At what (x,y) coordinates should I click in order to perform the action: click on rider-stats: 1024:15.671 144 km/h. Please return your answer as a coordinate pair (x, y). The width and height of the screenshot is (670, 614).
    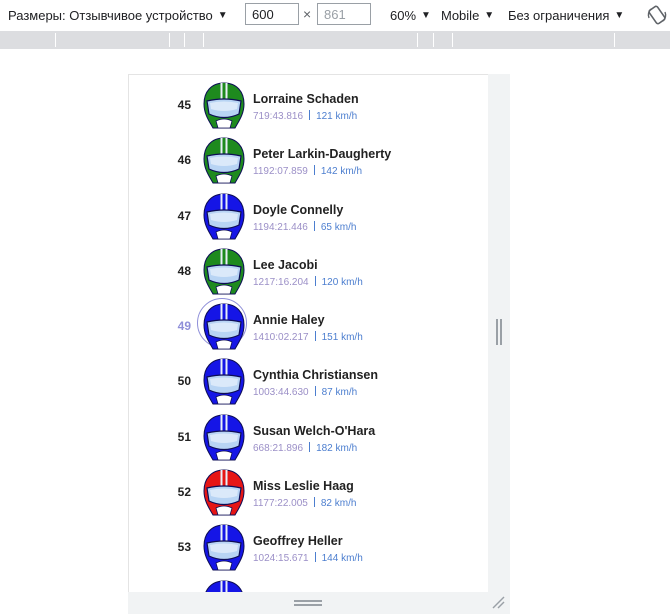
    Looking at the image, I should click on (308, 558).